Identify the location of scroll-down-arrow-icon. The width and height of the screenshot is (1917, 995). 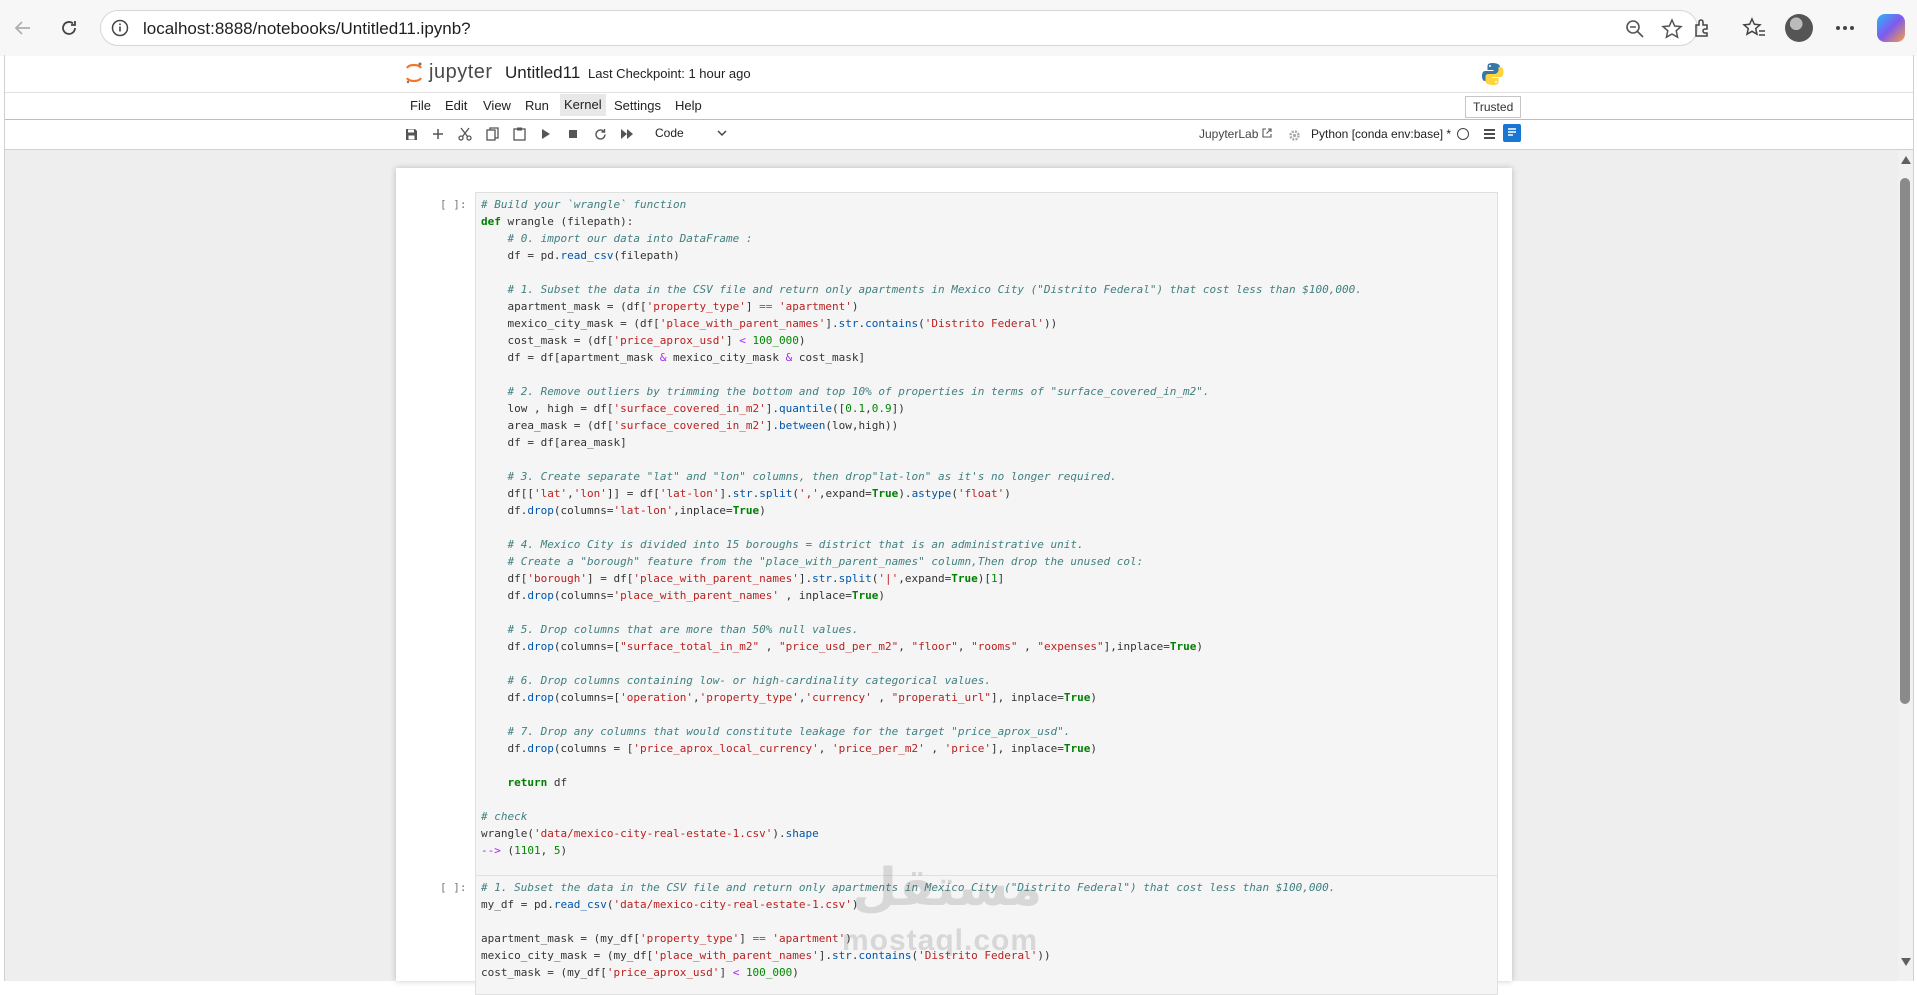
(1906, 962).